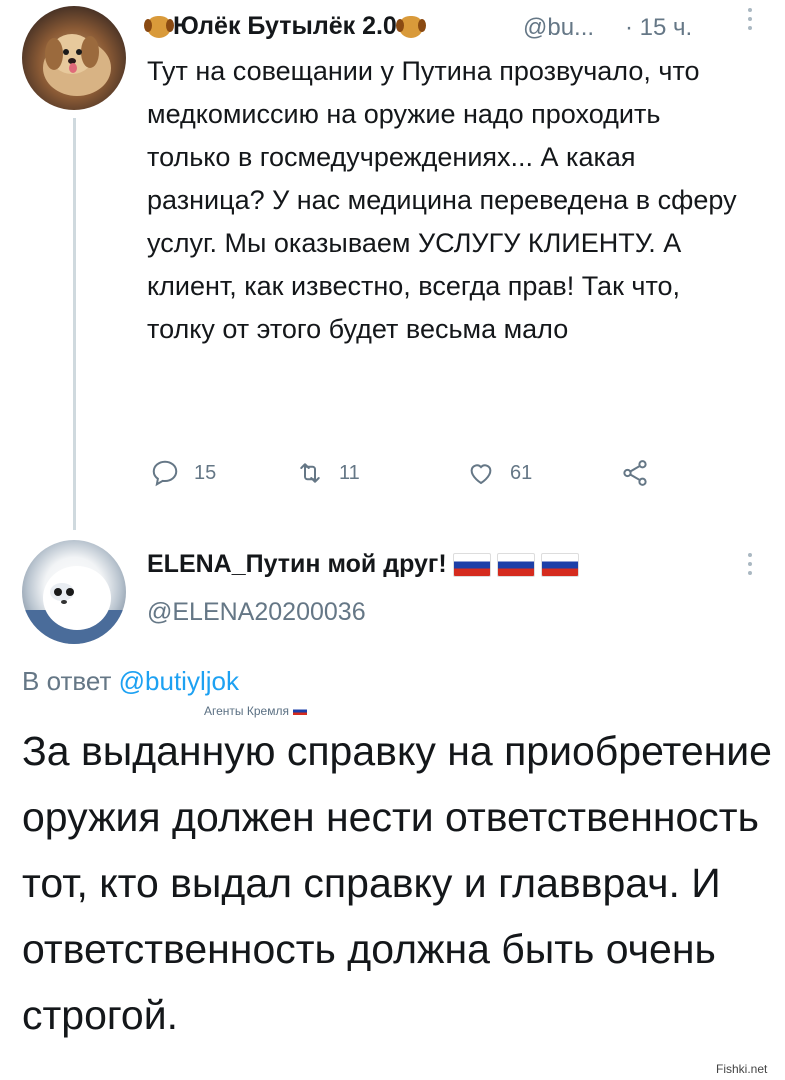 The width and height of the screenshot is (785, 1080). I want to click on watermark: Fishki.net, so click(742, 1069).